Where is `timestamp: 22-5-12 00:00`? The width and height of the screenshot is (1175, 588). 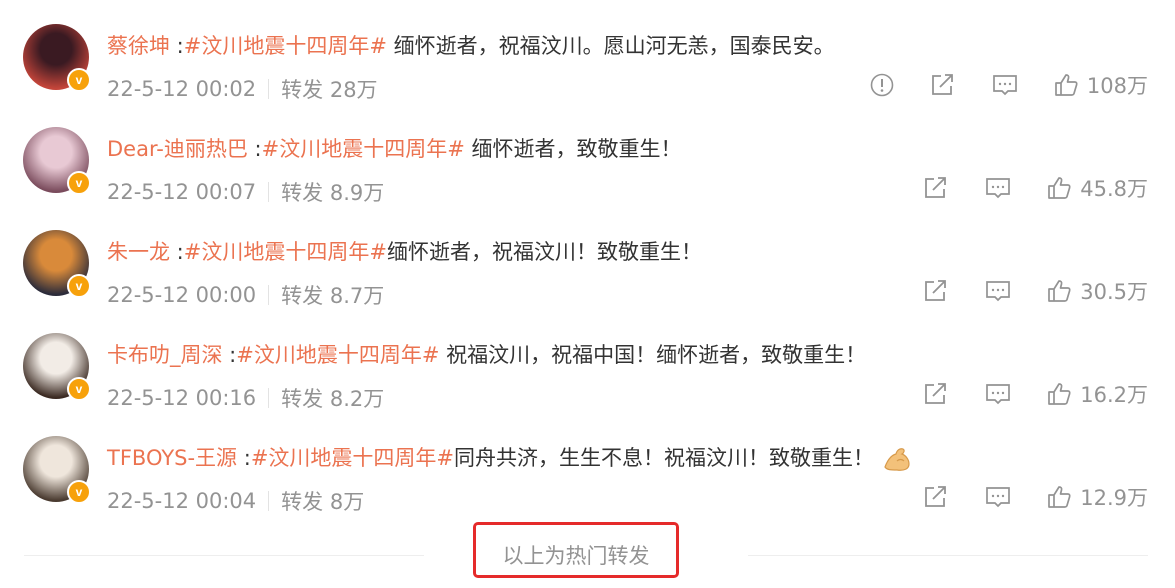 timestamp: 22-5-12 00:00 is located at coordinates (181, 295).